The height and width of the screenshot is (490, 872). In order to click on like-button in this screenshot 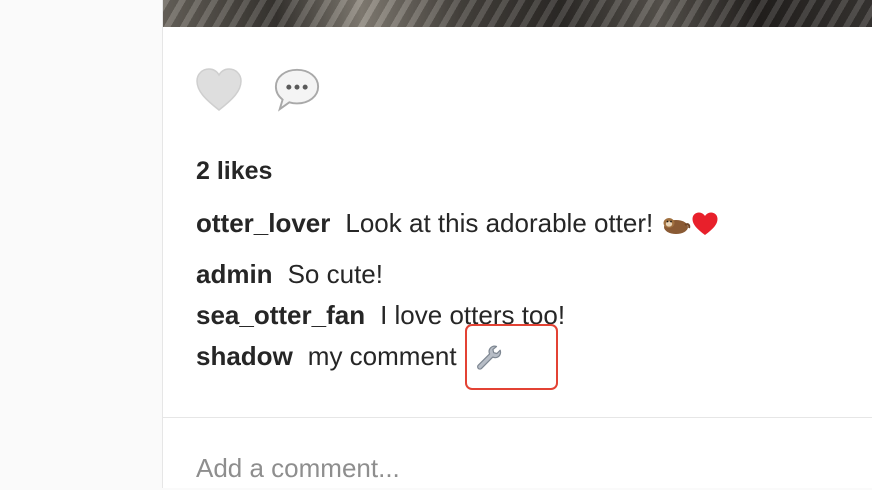, I will do `click(219, 90)`.